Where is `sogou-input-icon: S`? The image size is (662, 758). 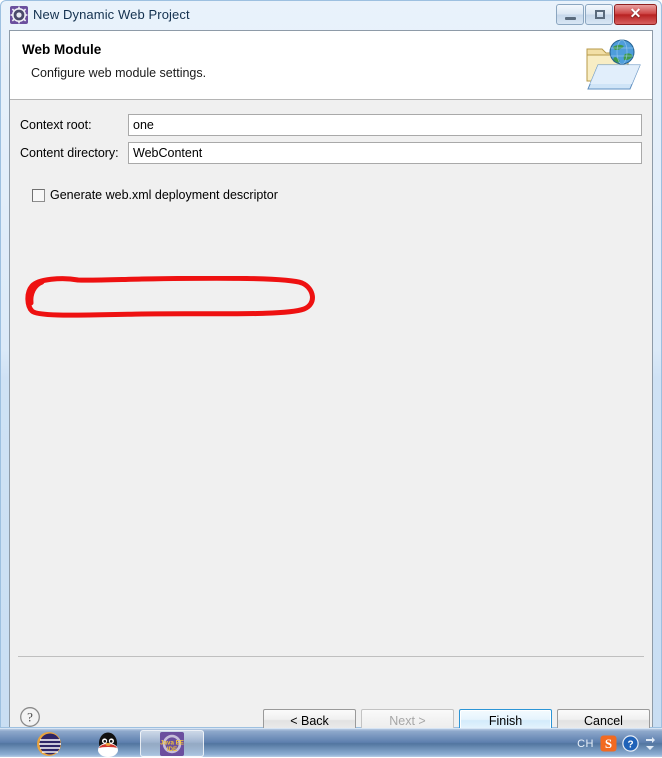 sogou-input-icon: S is located at coordinates (608, 743).